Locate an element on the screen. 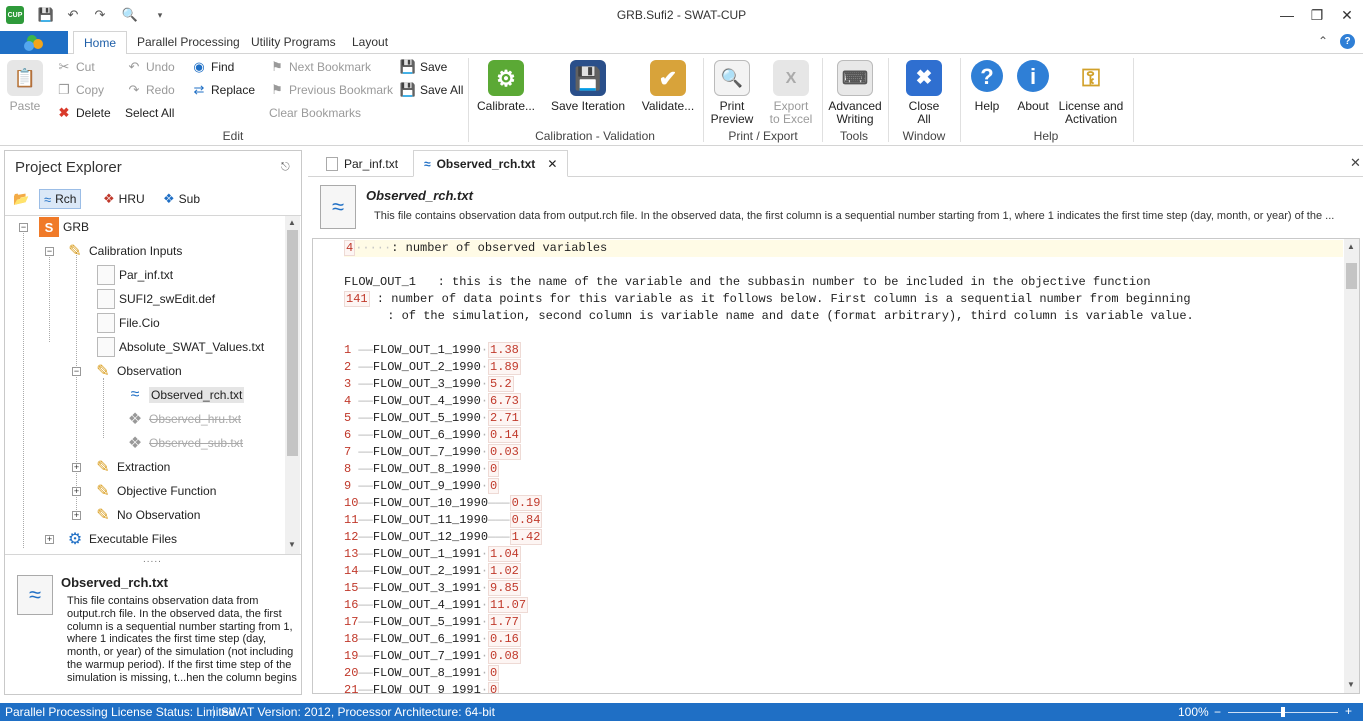  panel-title: Project Explorer is located at coordinates (68, 167).